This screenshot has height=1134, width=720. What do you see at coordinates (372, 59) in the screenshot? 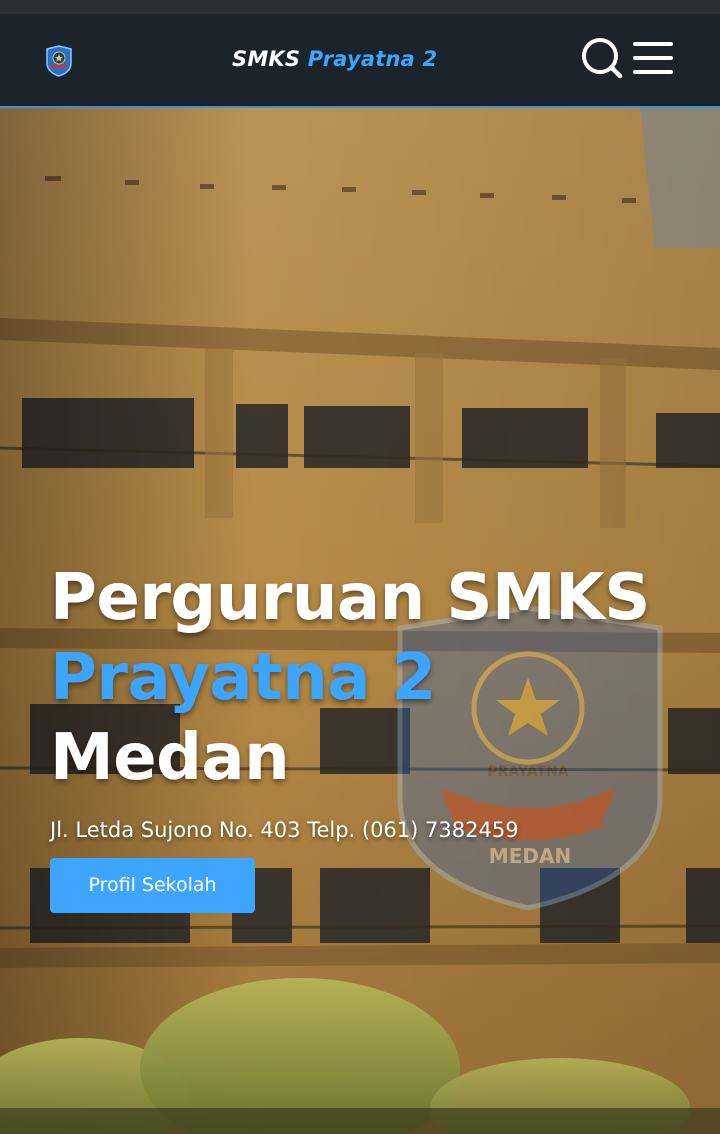
I see `brand-accent: Prayatna 2` at bounding box center [372, 59].